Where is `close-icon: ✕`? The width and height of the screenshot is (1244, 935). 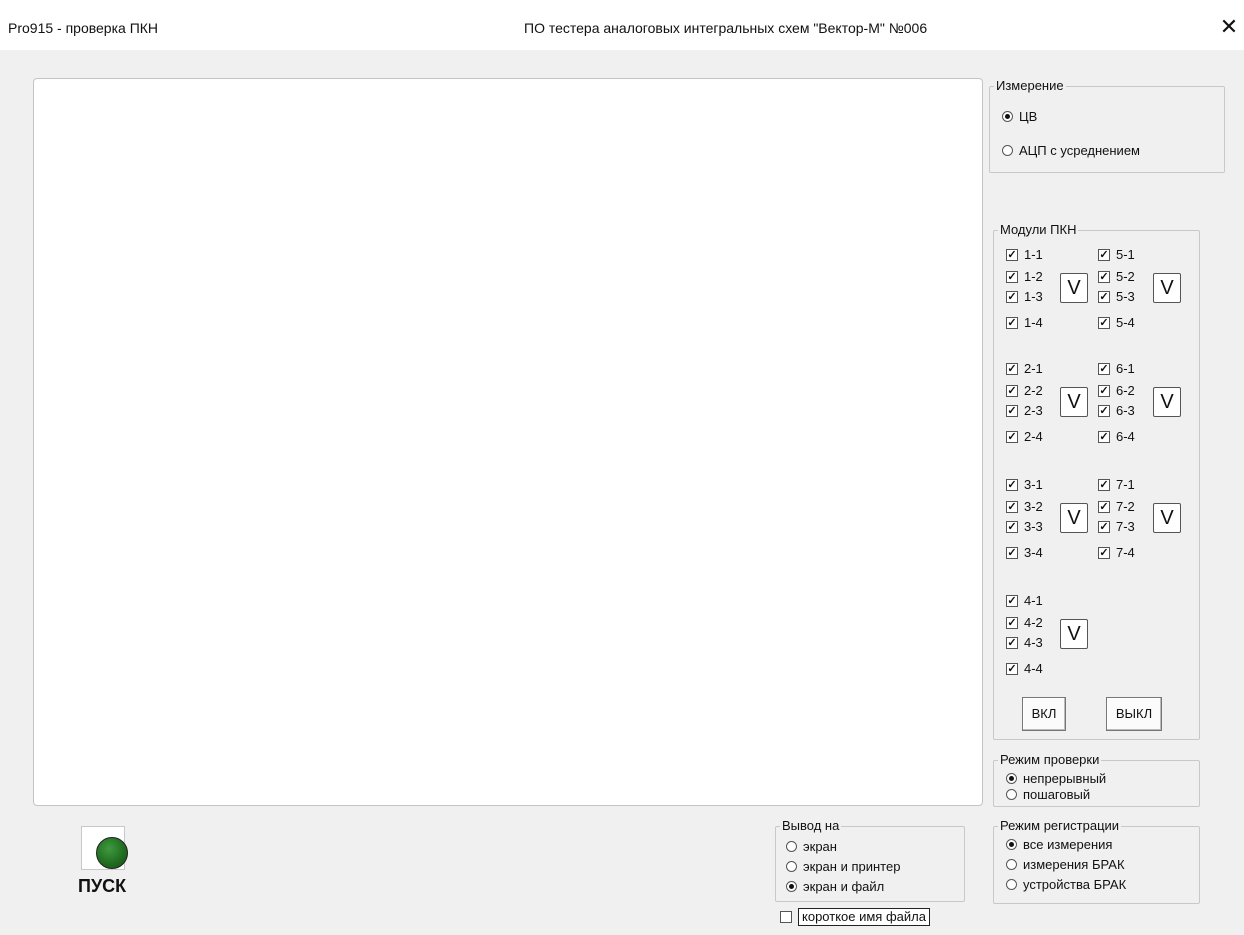
close-icon: ✕ is located at coordinates (1229, 27).